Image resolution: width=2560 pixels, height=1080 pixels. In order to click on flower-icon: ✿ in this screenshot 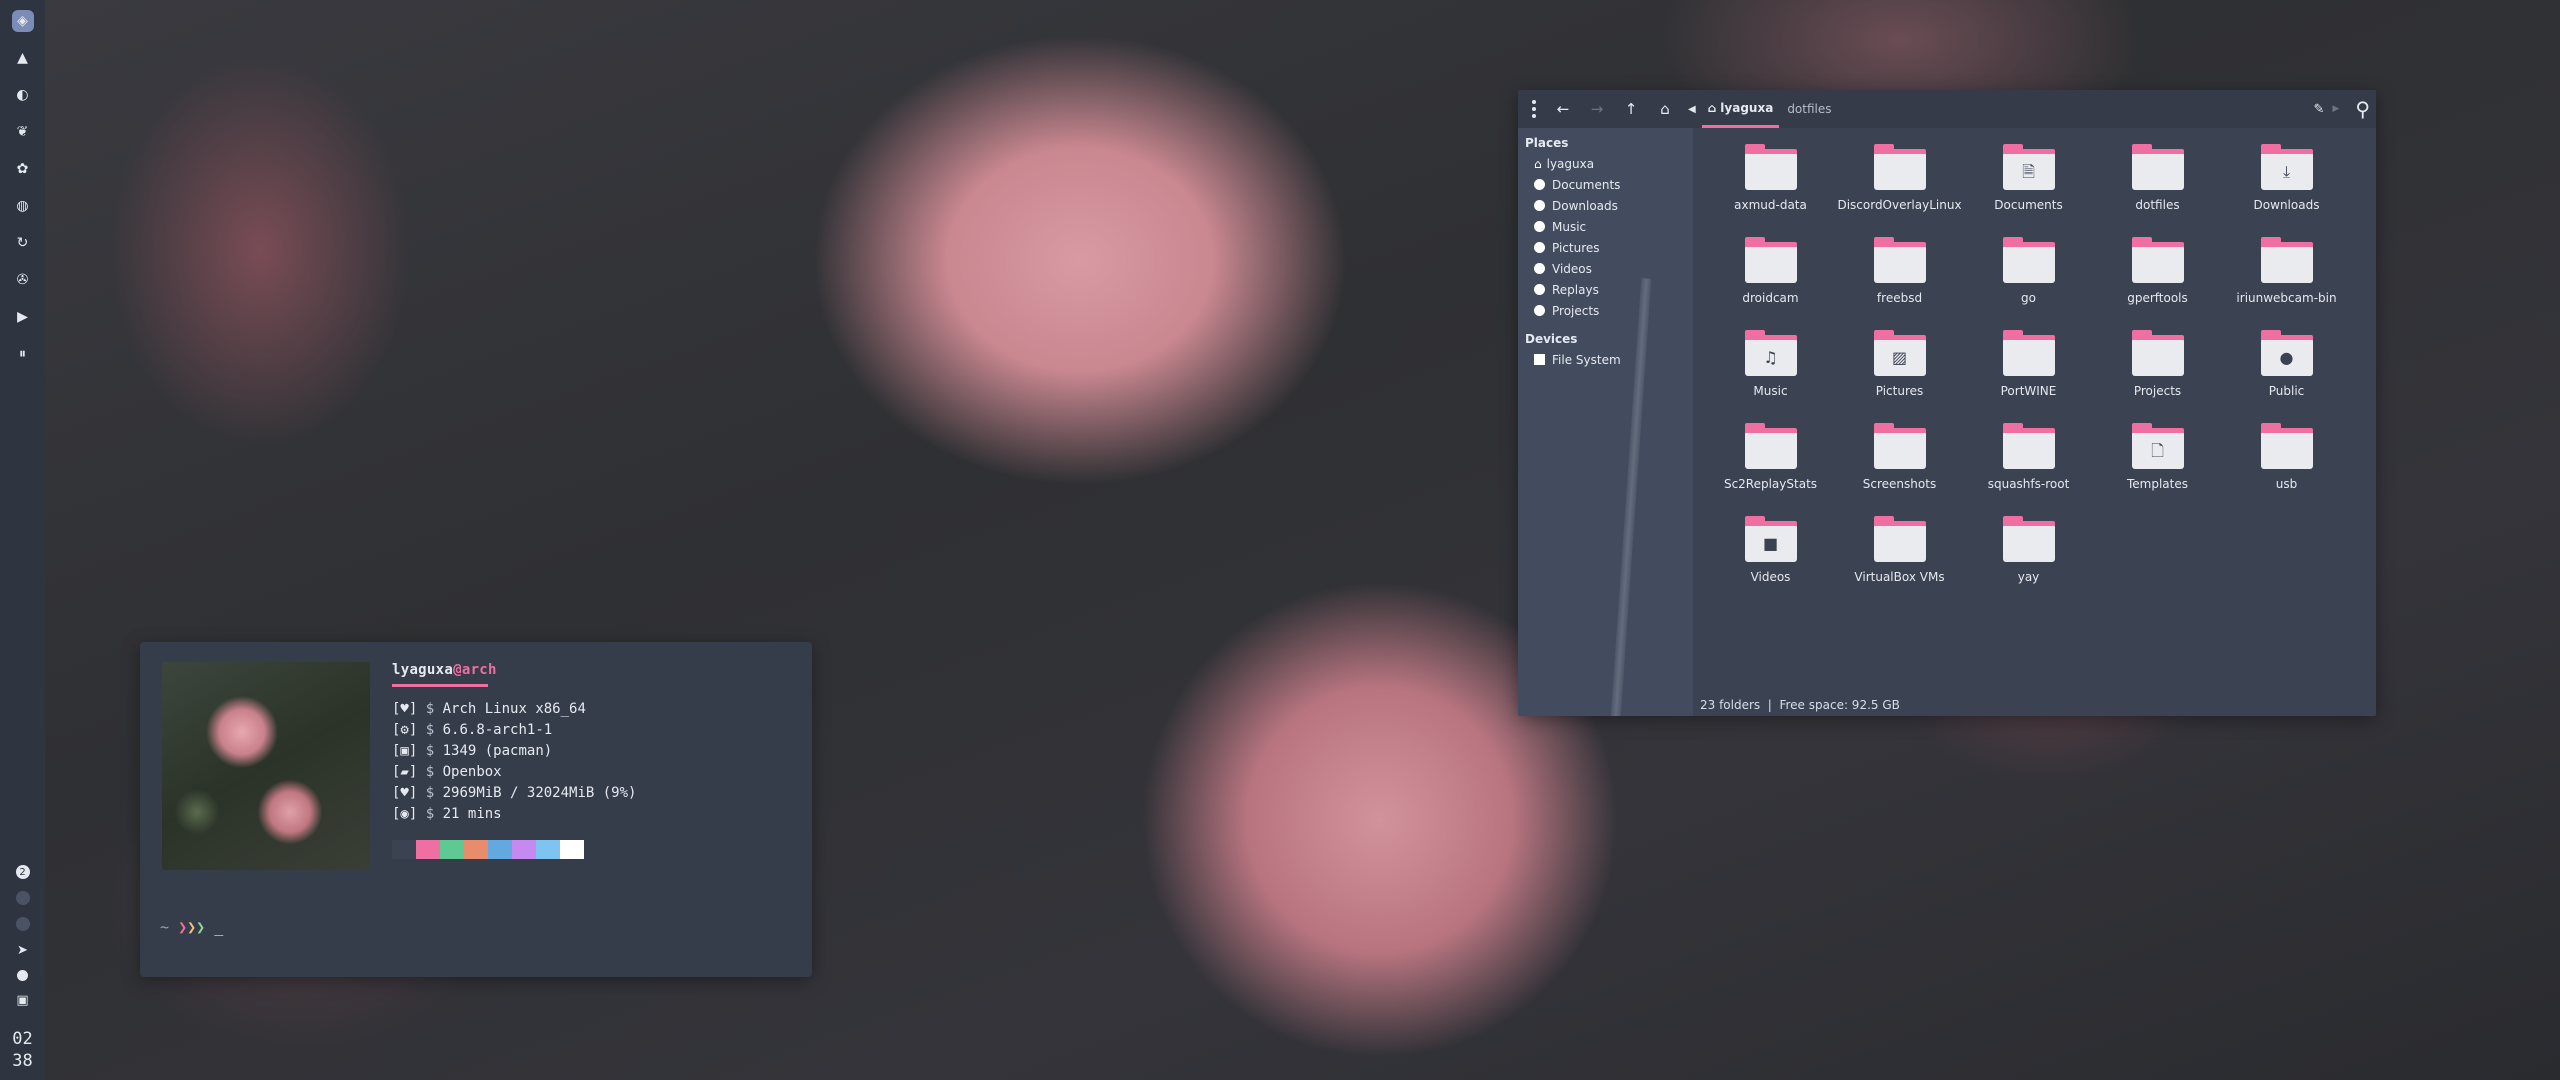, I will do `click(23, 169)`.